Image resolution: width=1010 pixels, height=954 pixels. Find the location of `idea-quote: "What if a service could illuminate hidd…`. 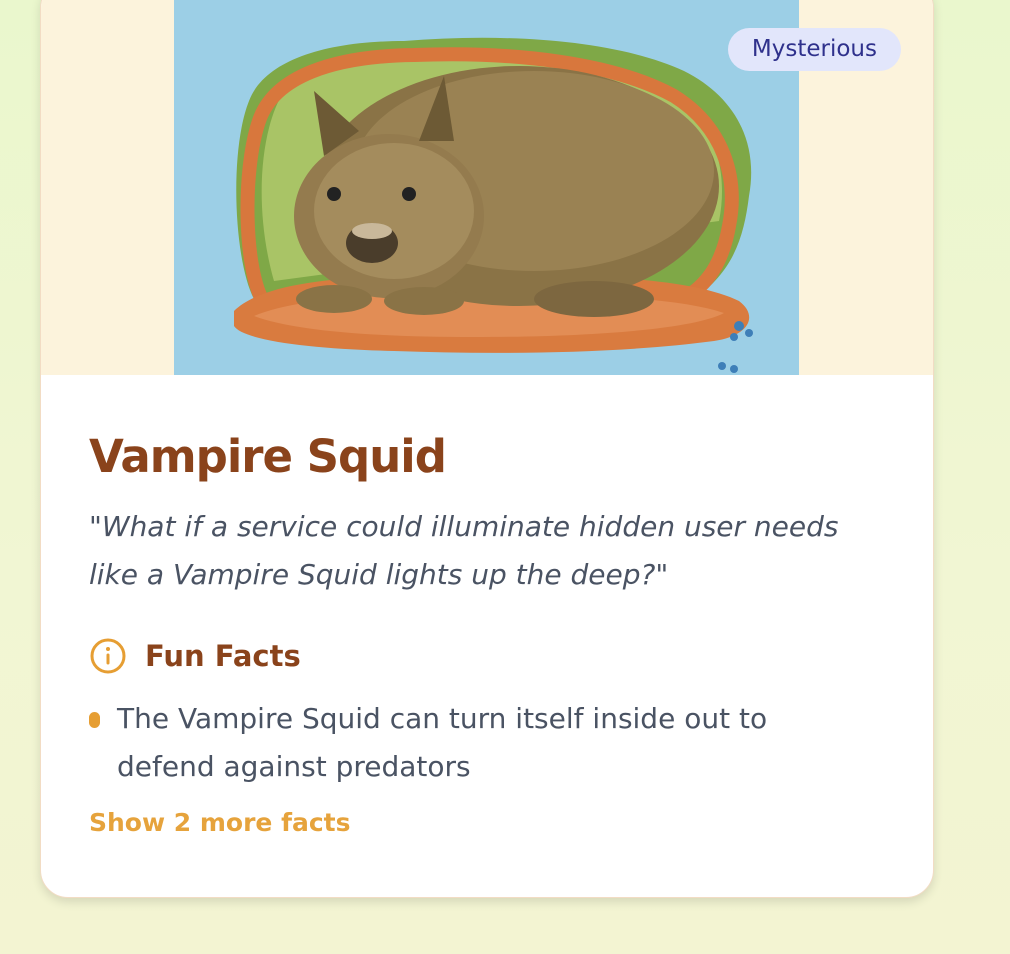

idea-quote: "What if a service could illuminate hidd… is located at coordinates (464, 550).